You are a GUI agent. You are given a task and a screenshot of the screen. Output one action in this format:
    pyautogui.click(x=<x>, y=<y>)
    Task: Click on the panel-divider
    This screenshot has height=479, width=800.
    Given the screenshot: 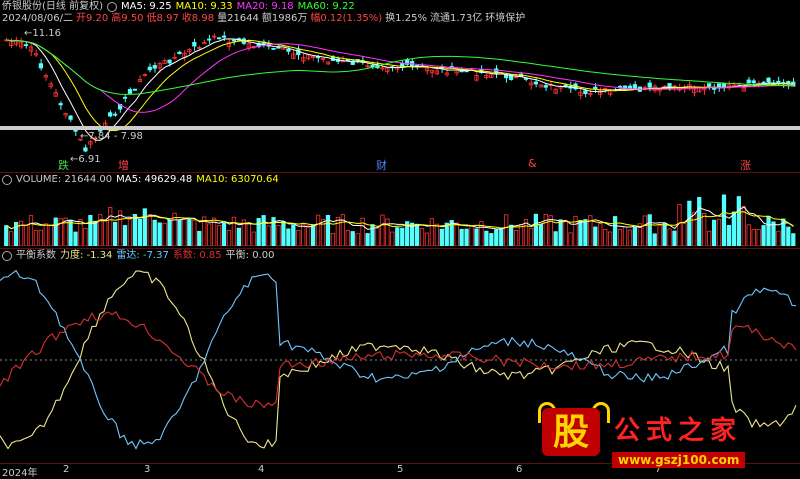 What is the action you would take?
    pyautogui.click(x=400, y=248)
    